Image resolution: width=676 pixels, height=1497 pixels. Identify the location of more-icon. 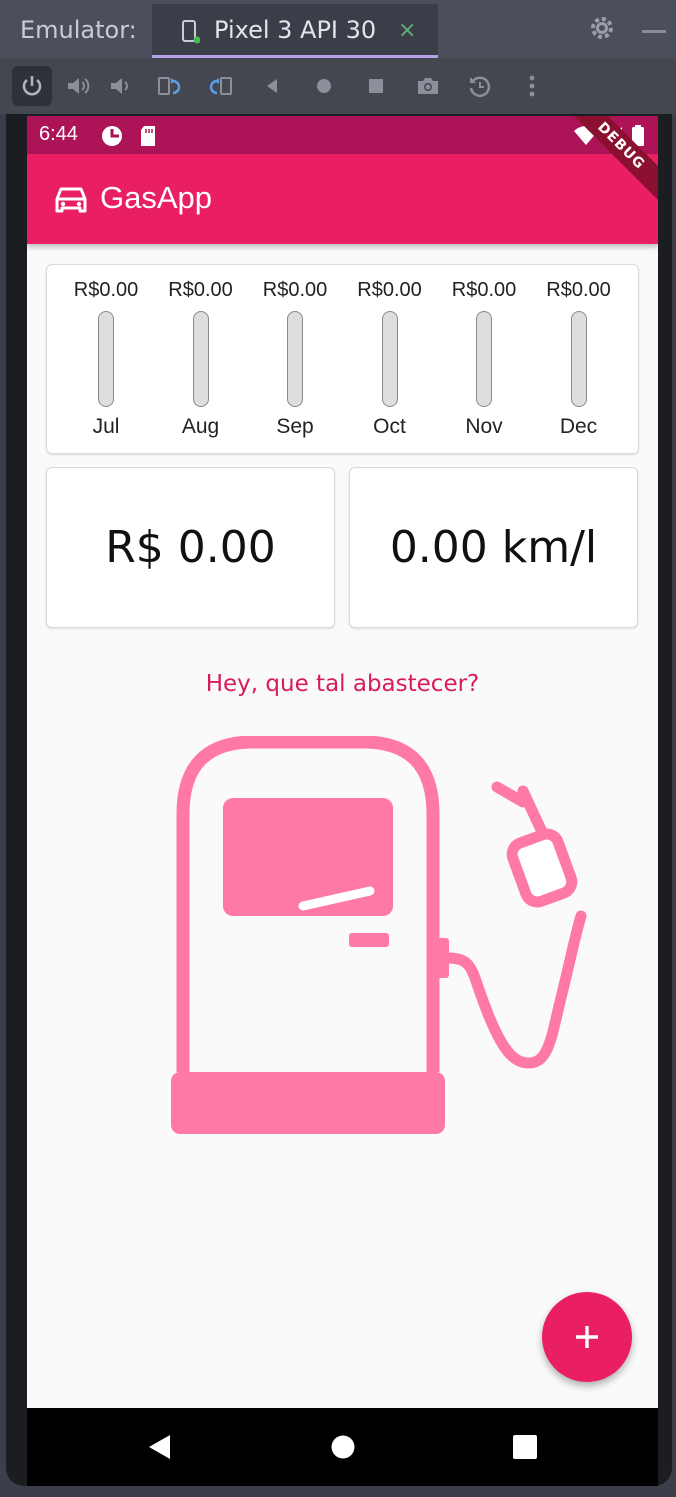
(532, 86).